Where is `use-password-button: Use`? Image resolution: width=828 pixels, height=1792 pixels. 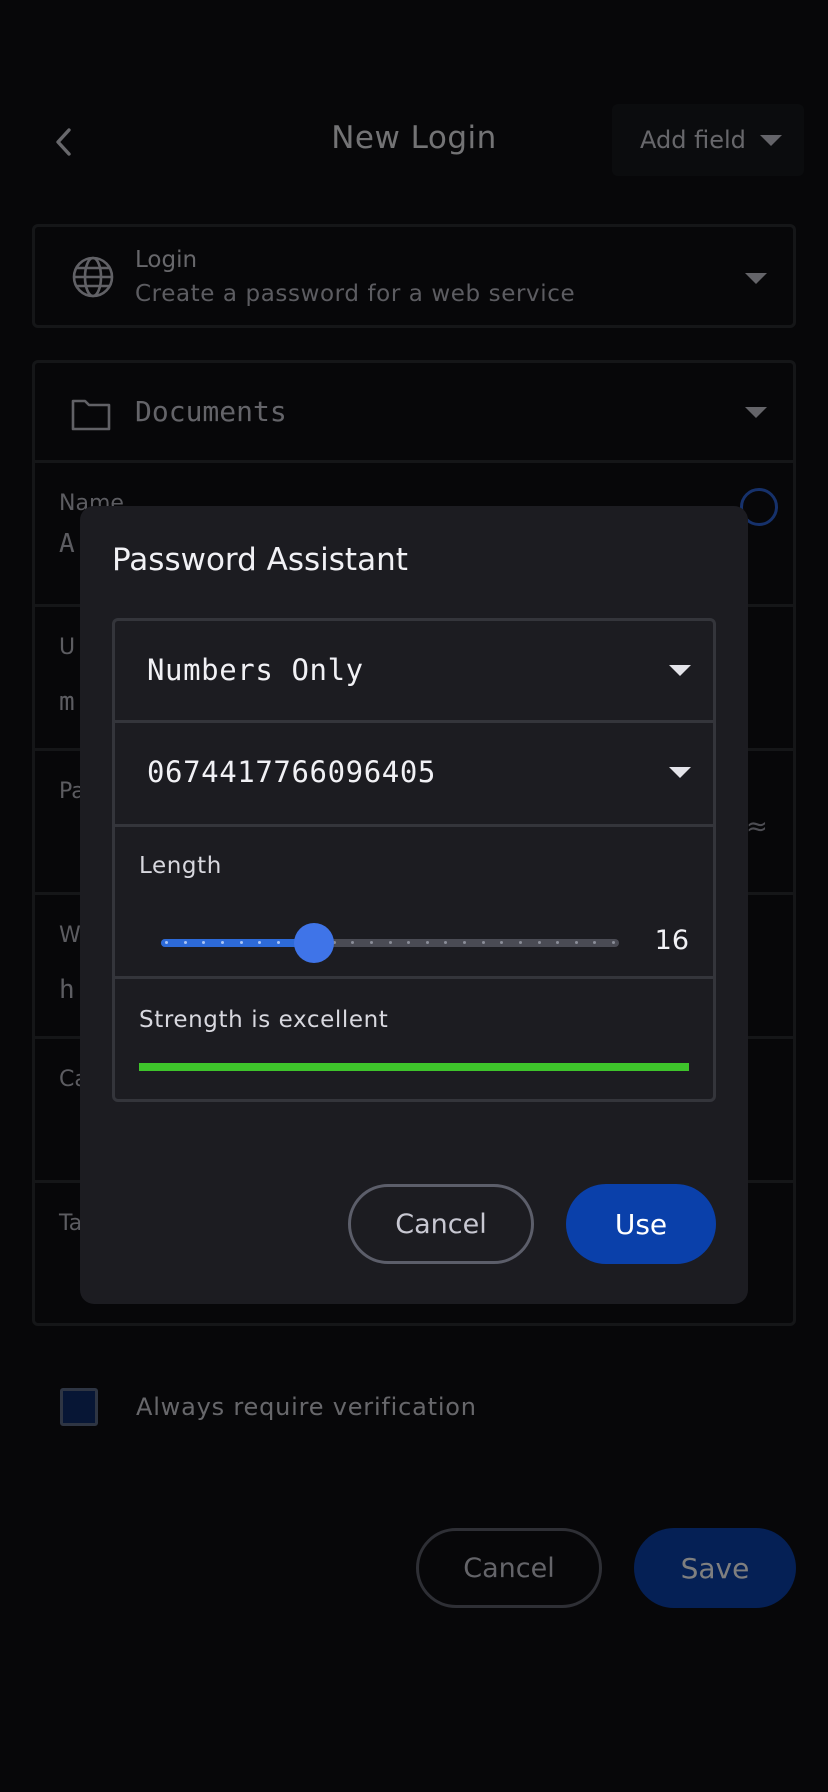 use-password-button: Use is located at coordinates (641, 1224).